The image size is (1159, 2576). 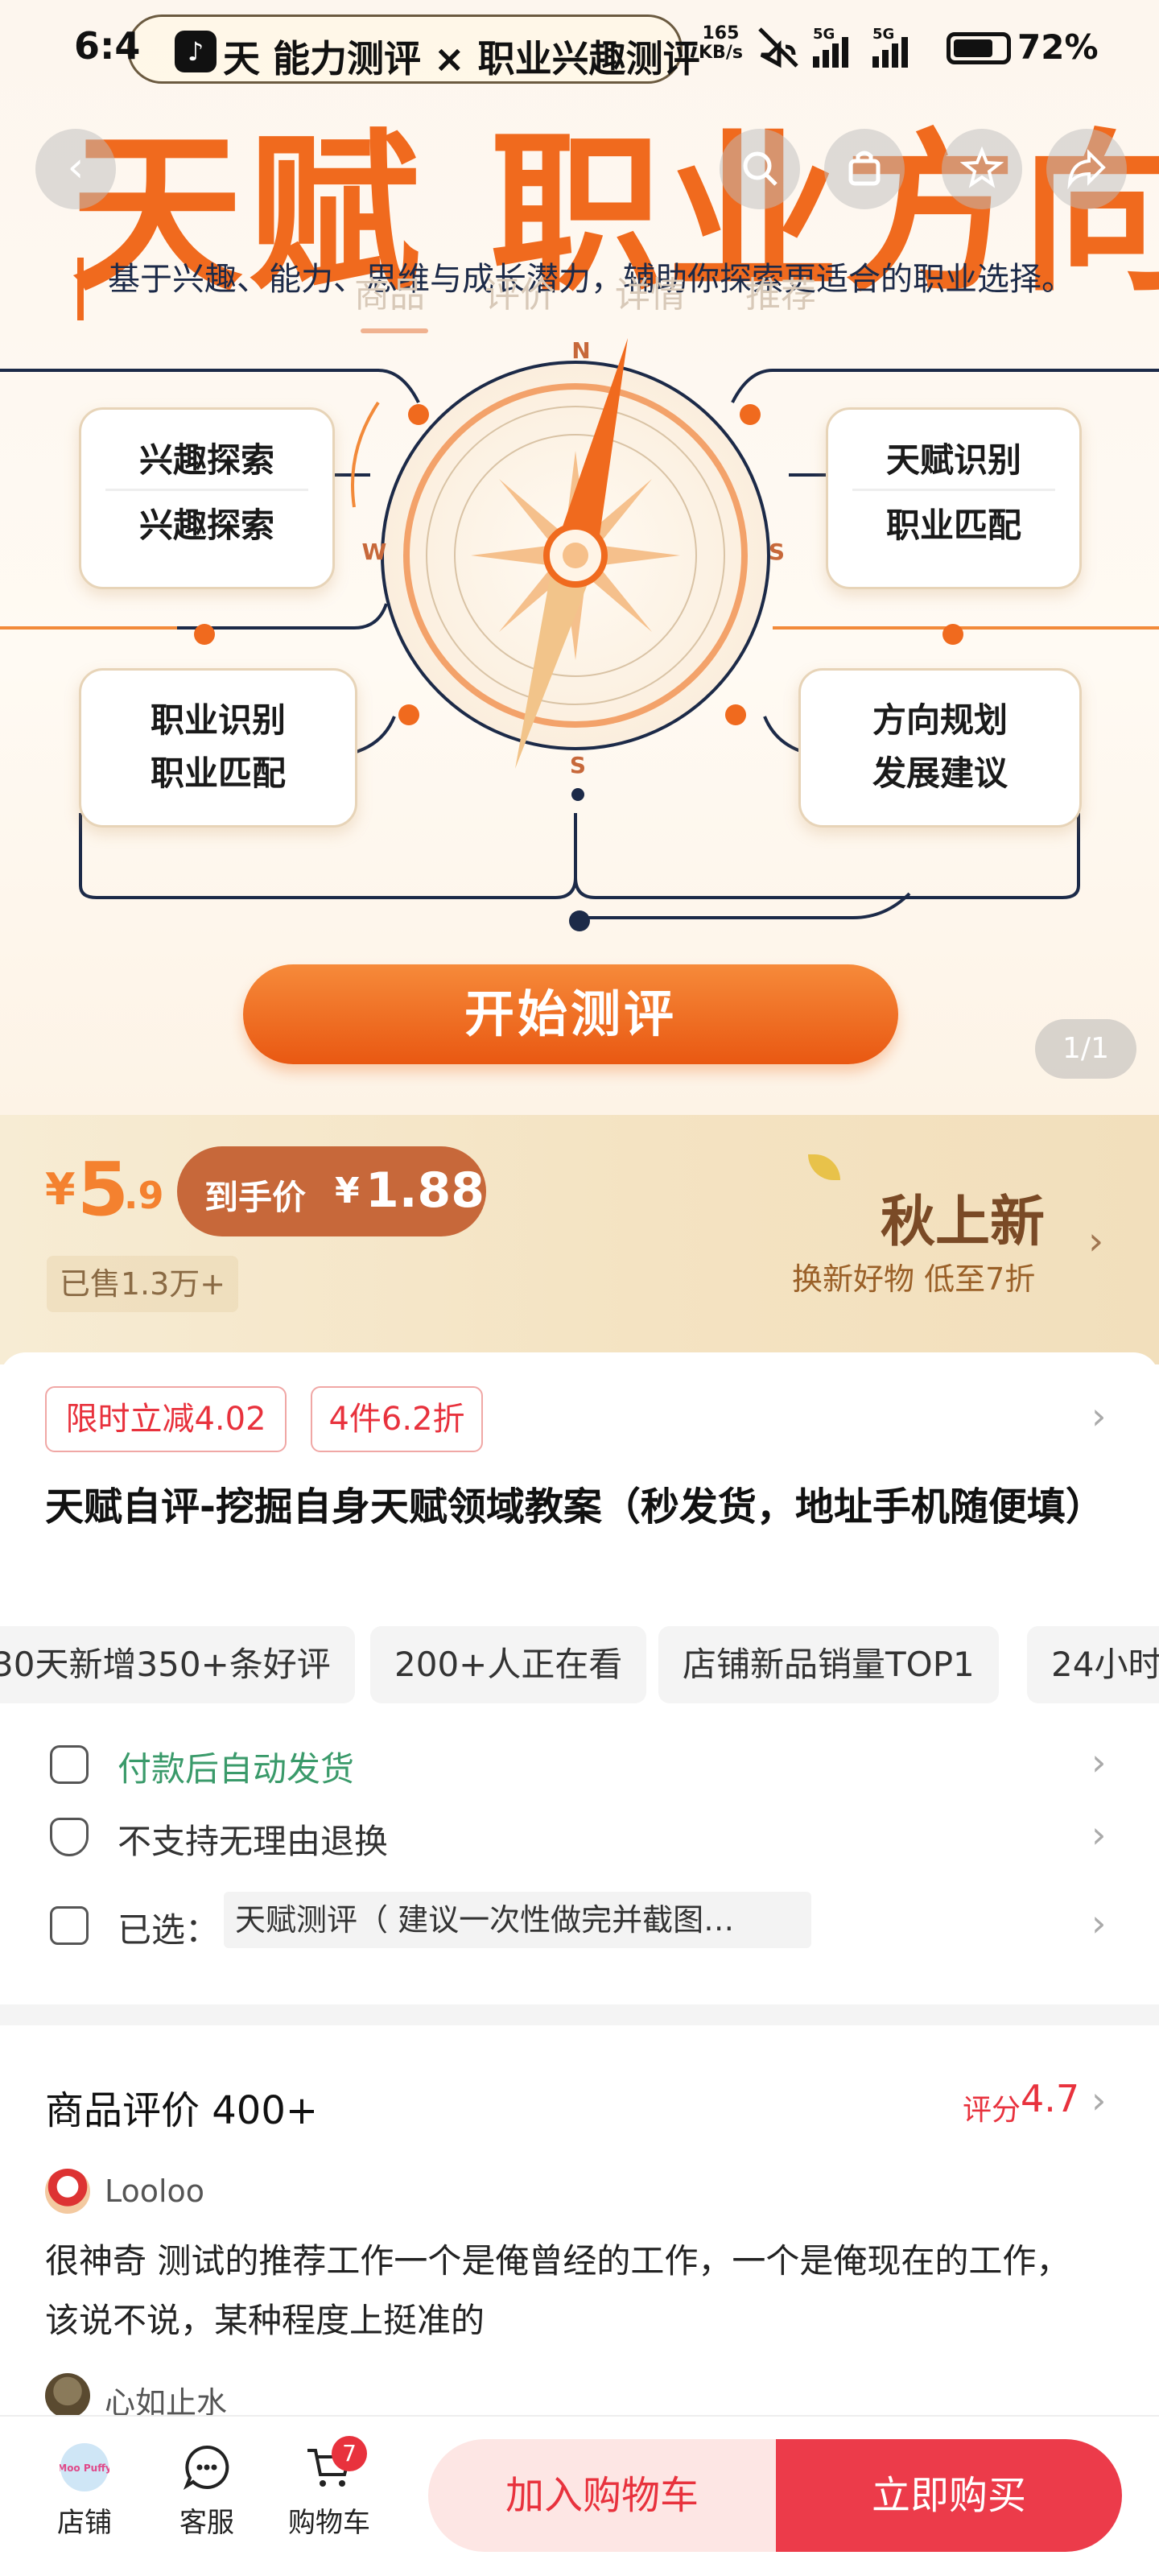 What do you see at coordinates (331, 1191) in the screenshot?
I see `final-price-badge: 到手价 ¥ 1.88` at bounding box center [331, 1191].